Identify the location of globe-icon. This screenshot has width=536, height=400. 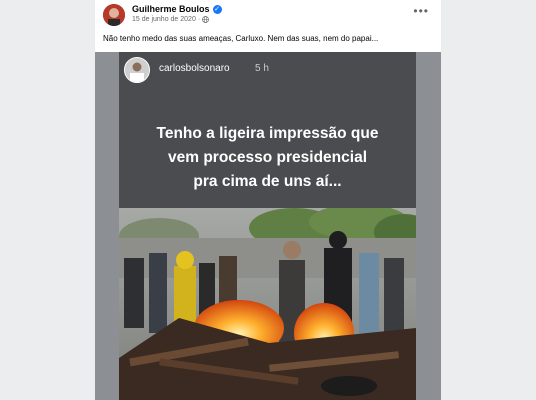
(206, 19).